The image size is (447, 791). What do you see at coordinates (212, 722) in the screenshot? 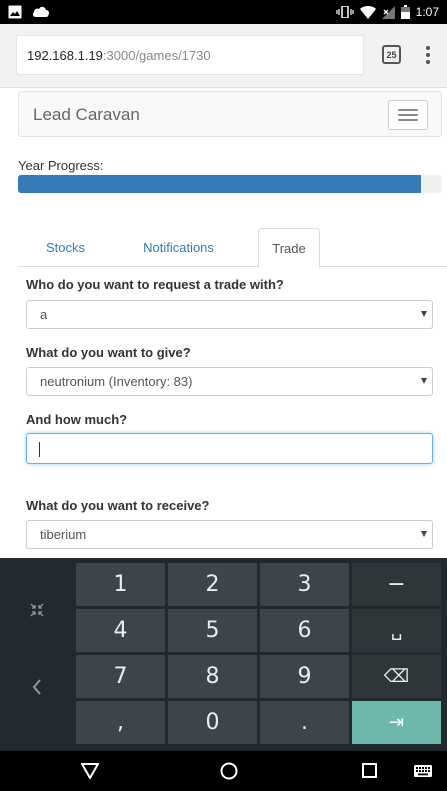
I see `key-0: 0` at bounding box center [212, 722].